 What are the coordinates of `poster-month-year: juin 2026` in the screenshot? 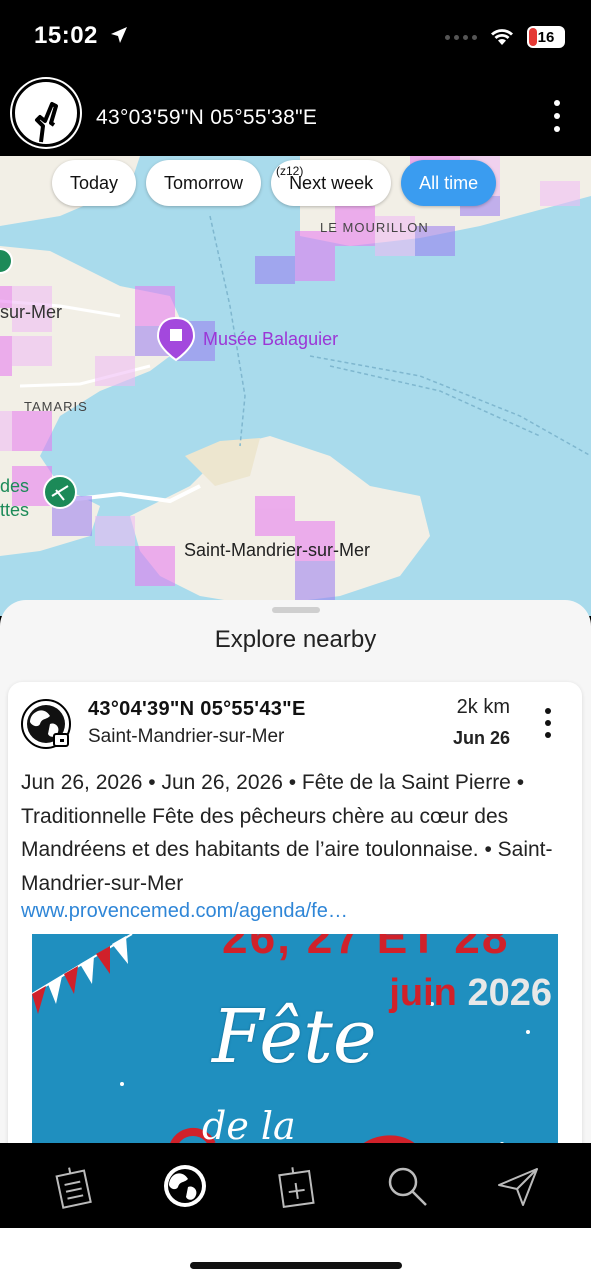 It's located at (470, 993).